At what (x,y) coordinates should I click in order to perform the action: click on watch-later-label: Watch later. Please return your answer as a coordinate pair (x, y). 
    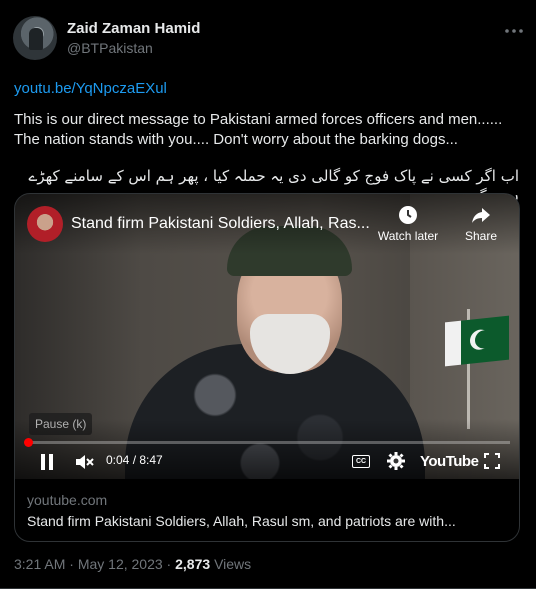
    Looking at the image, I should click on (408, 236).